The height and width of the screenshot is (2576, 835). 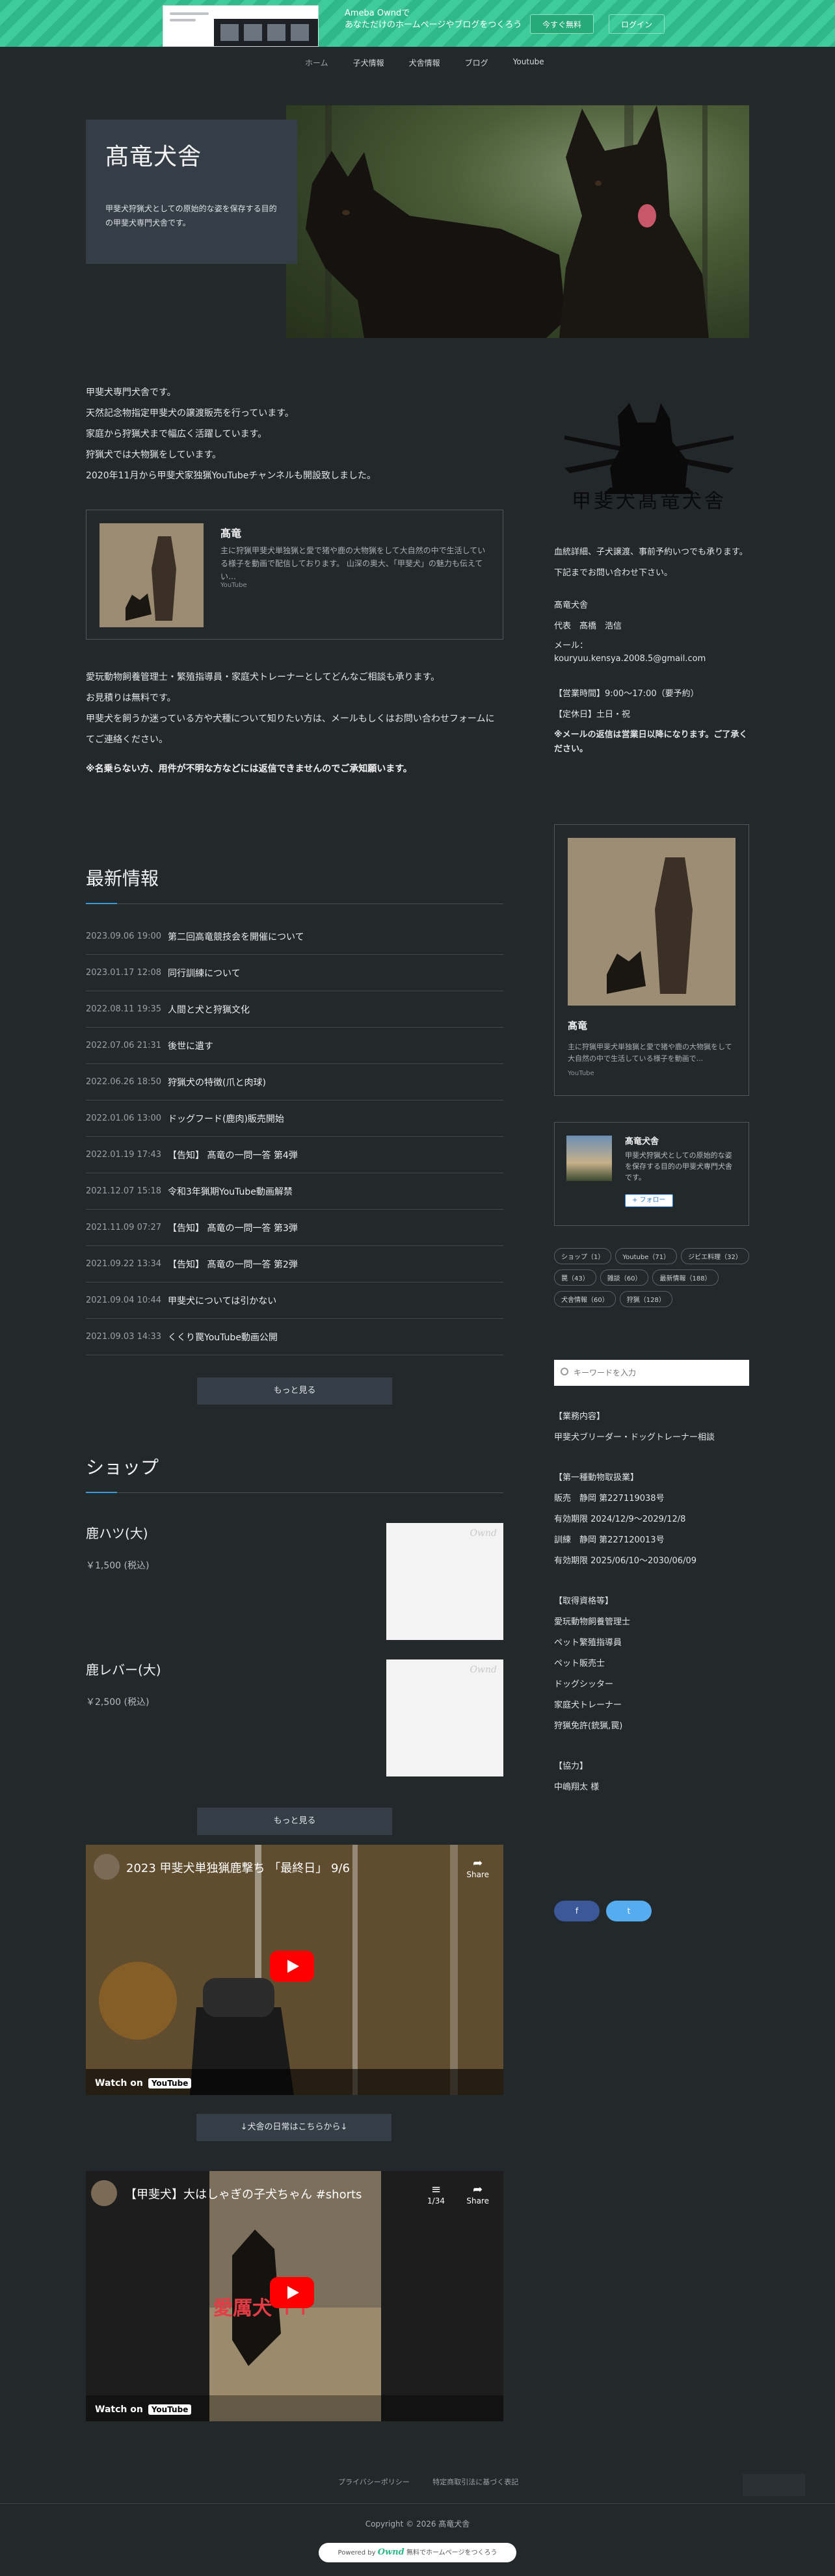 I want to click on channel-title: 髙竜, so click(x=230, y=532).